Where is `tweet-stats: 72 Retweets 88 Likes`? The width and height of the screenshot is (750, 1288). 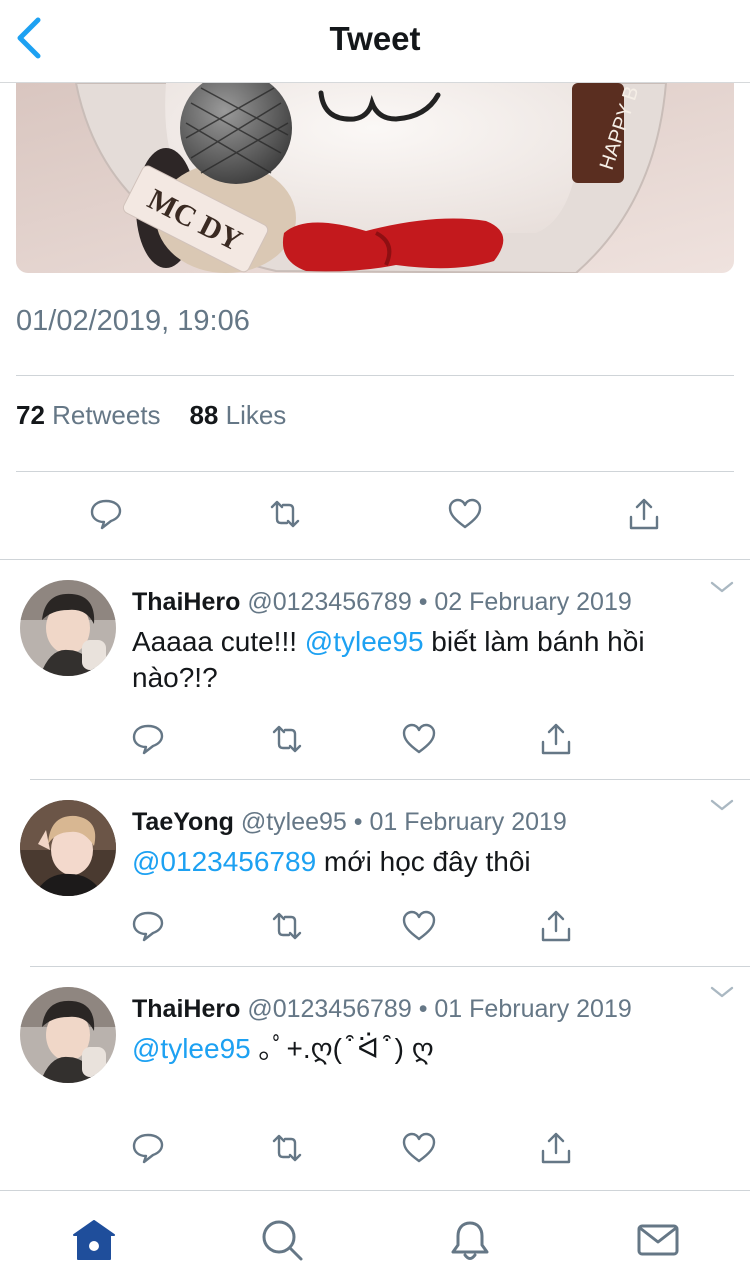
tweet-stats: 72 Retweets 88 Likes is located at coordinates (151, 415).